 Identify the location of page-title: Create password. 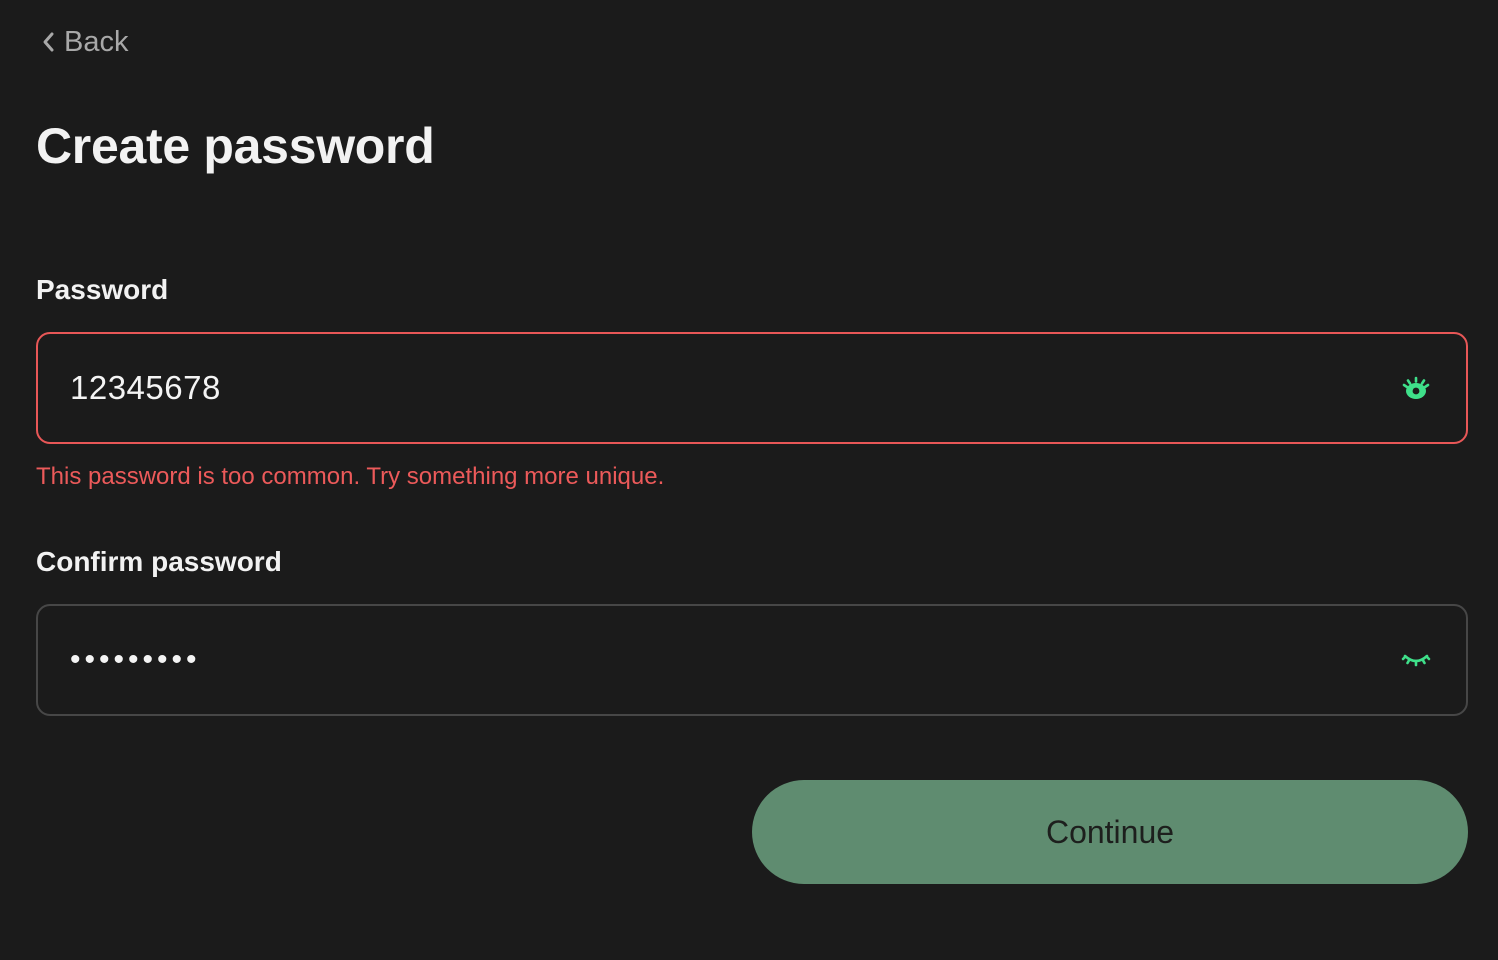
(235, 146).